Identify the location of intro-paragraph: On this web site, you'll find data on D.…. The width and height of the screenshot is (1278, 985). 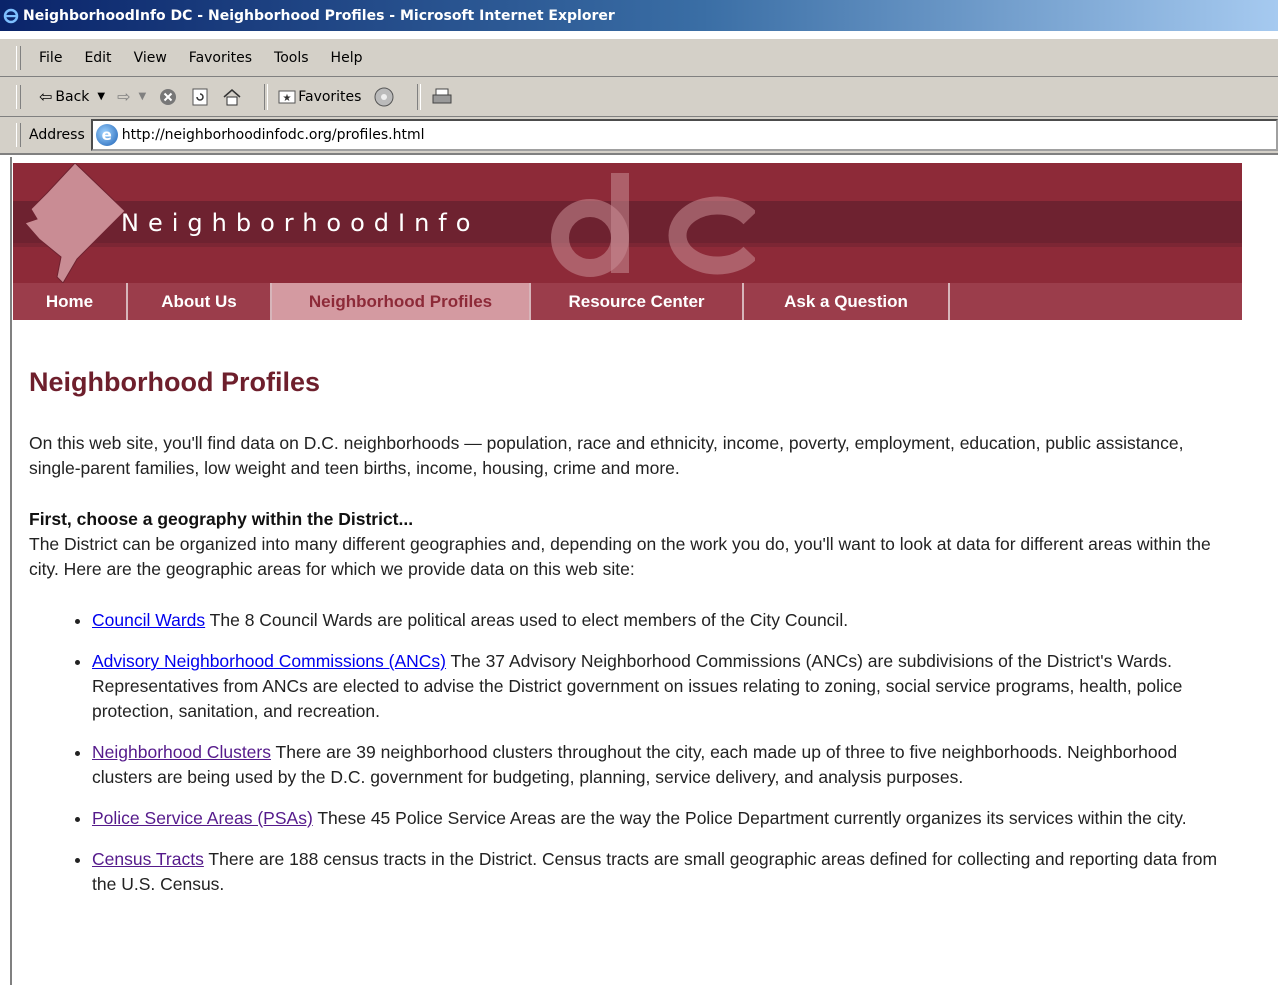
(606, 455).